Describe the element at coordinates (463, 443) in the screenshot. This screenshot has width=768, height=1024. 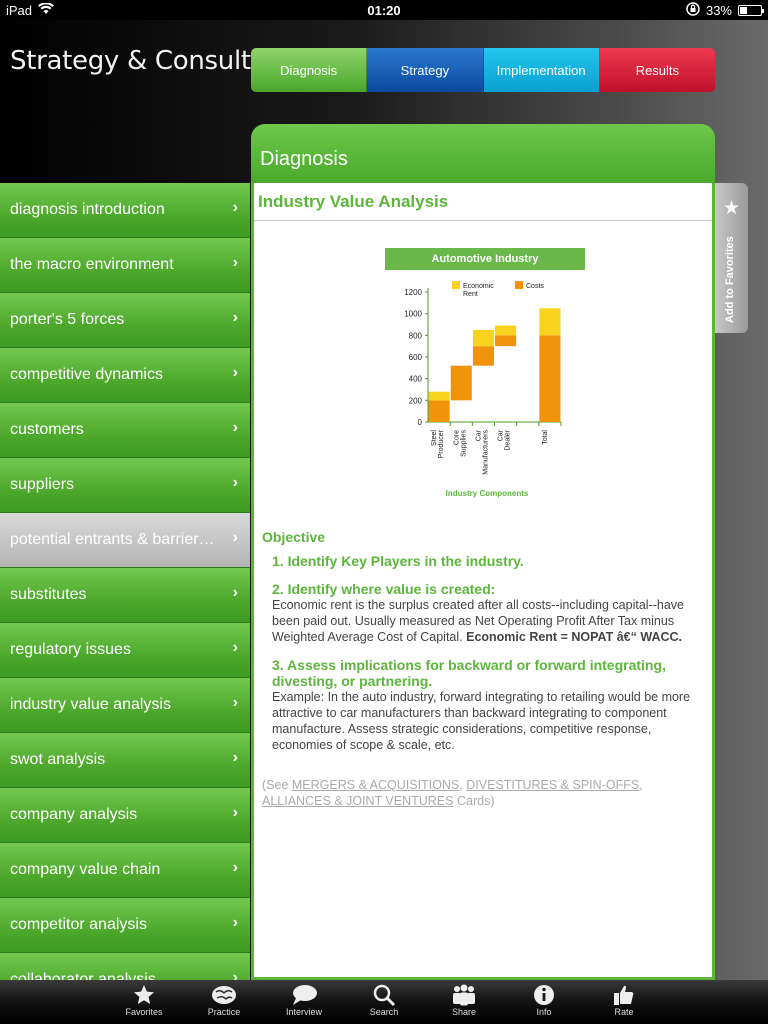
I see `x-tick-label: Supplies` at that location.